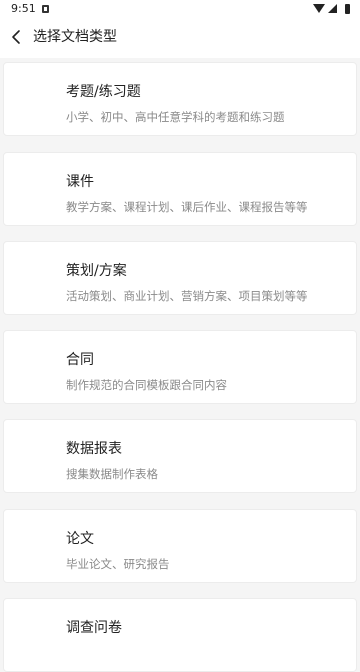 This screenshot has height=672, width=360. Describe the element at coordinates (319, 8) in the screenshot. I see `wifi-icon` at that location.